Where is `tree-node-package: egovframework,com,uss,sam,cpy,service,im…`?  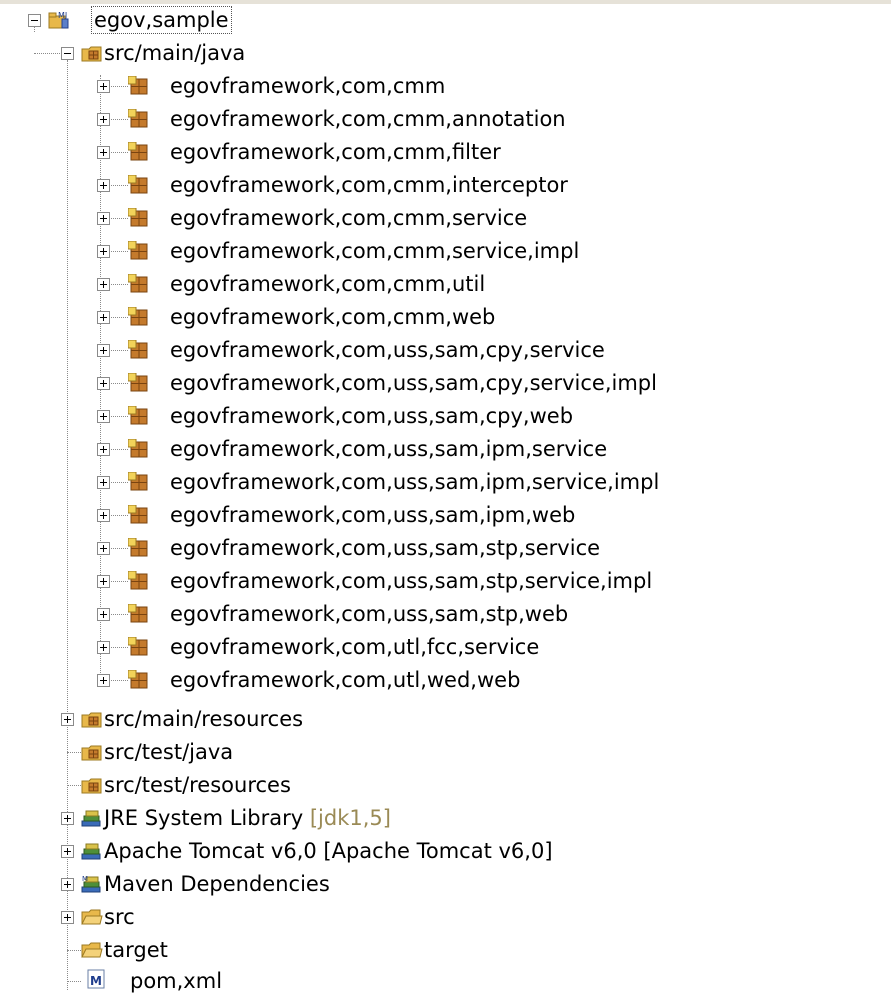 tree-node-package: egovframework,com,uss,sam,cpy,service,im… is located at coordinates (360, 383).